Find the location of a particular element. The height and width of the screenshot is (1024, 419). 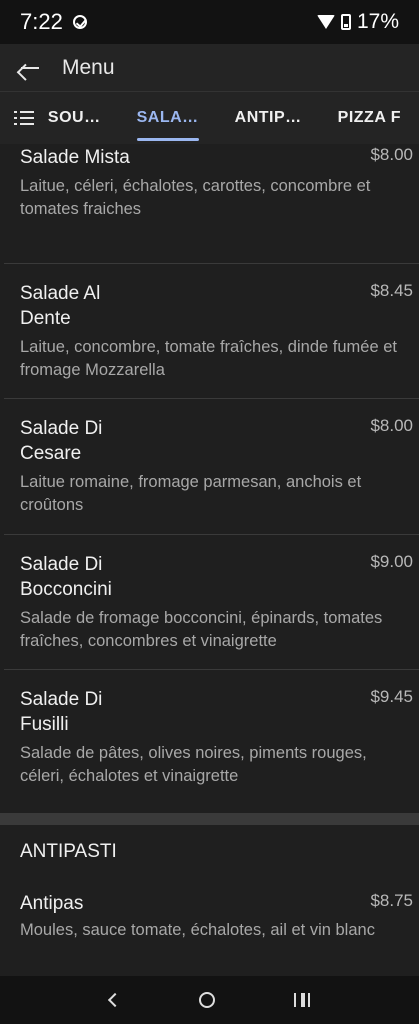

battery-icon is located at coordinates (345, 22).